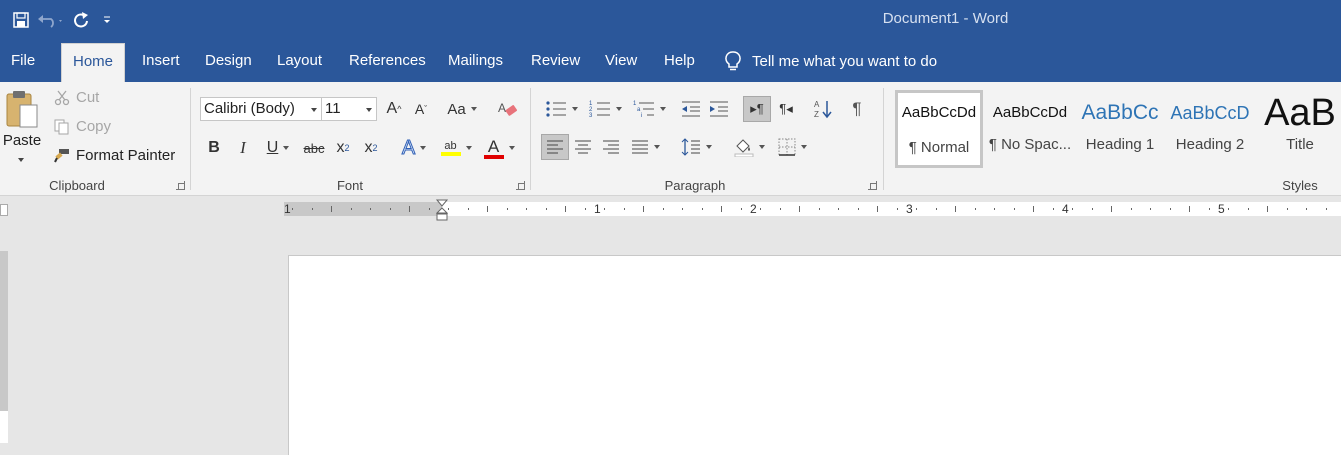  Describe the element at coordinates (278, 148) in the screenshot. I see `underline-button: U` at that location.